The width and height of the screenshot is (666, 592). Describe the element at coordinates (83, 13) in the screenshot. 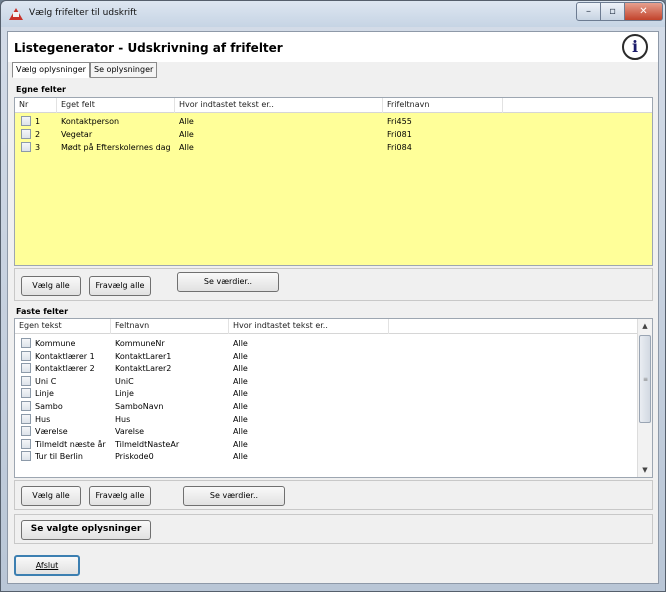

I see `window-title: Vælg frifelter til udskrift` at that location.